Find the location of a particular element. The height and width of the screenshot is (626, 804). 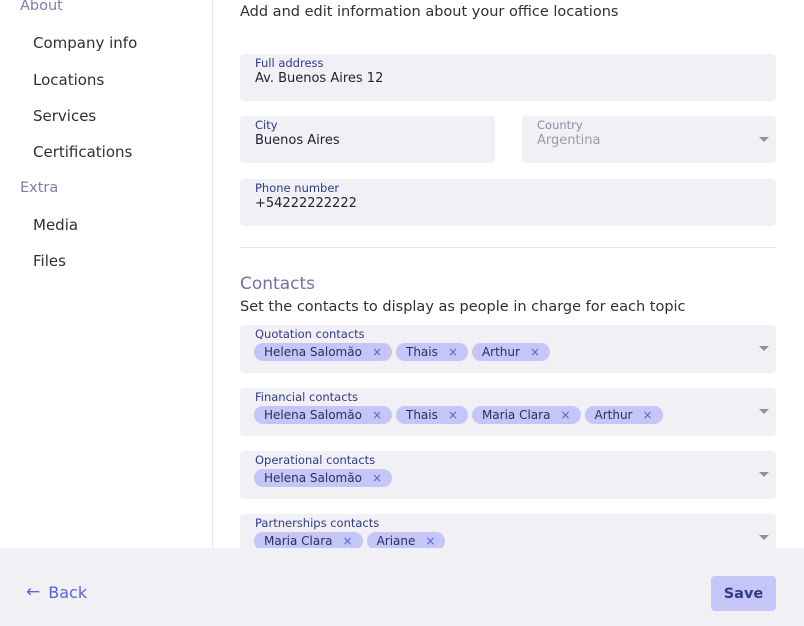

sidebar-item-company-info: Company info is located at coordinates (85, 43).